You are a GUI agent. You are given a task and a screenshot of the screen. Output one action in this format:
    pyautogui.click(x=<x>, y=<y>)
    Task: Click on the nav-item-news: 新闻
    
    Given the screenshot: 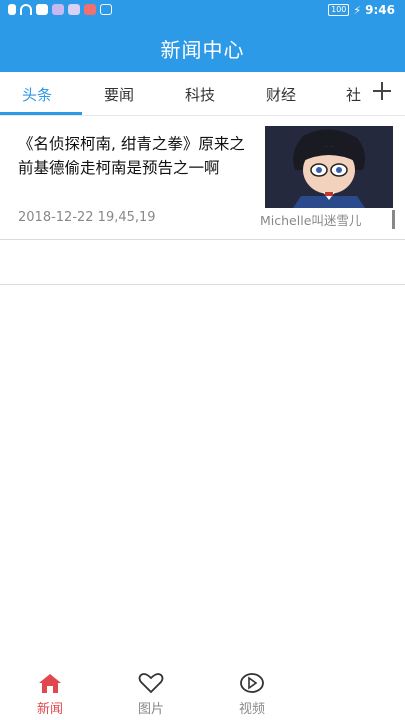 What is the action you would take?
    pyautogui.click(x=50, y=694)
    